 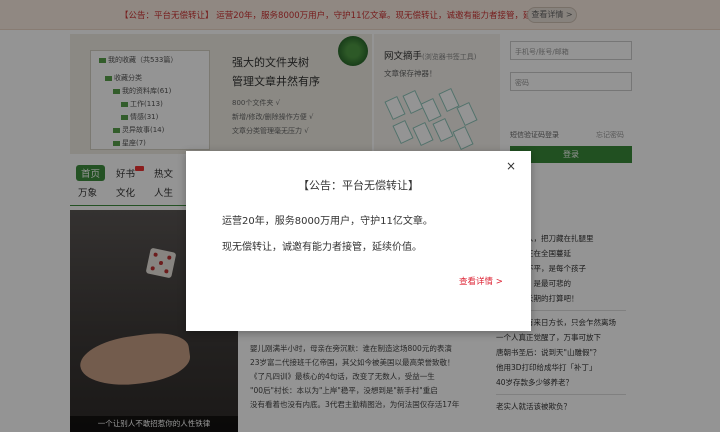 I want to click on modal-line-1: 运营20年，服务8000万用户，守护11亿文章。, so click(x=327, y=221).